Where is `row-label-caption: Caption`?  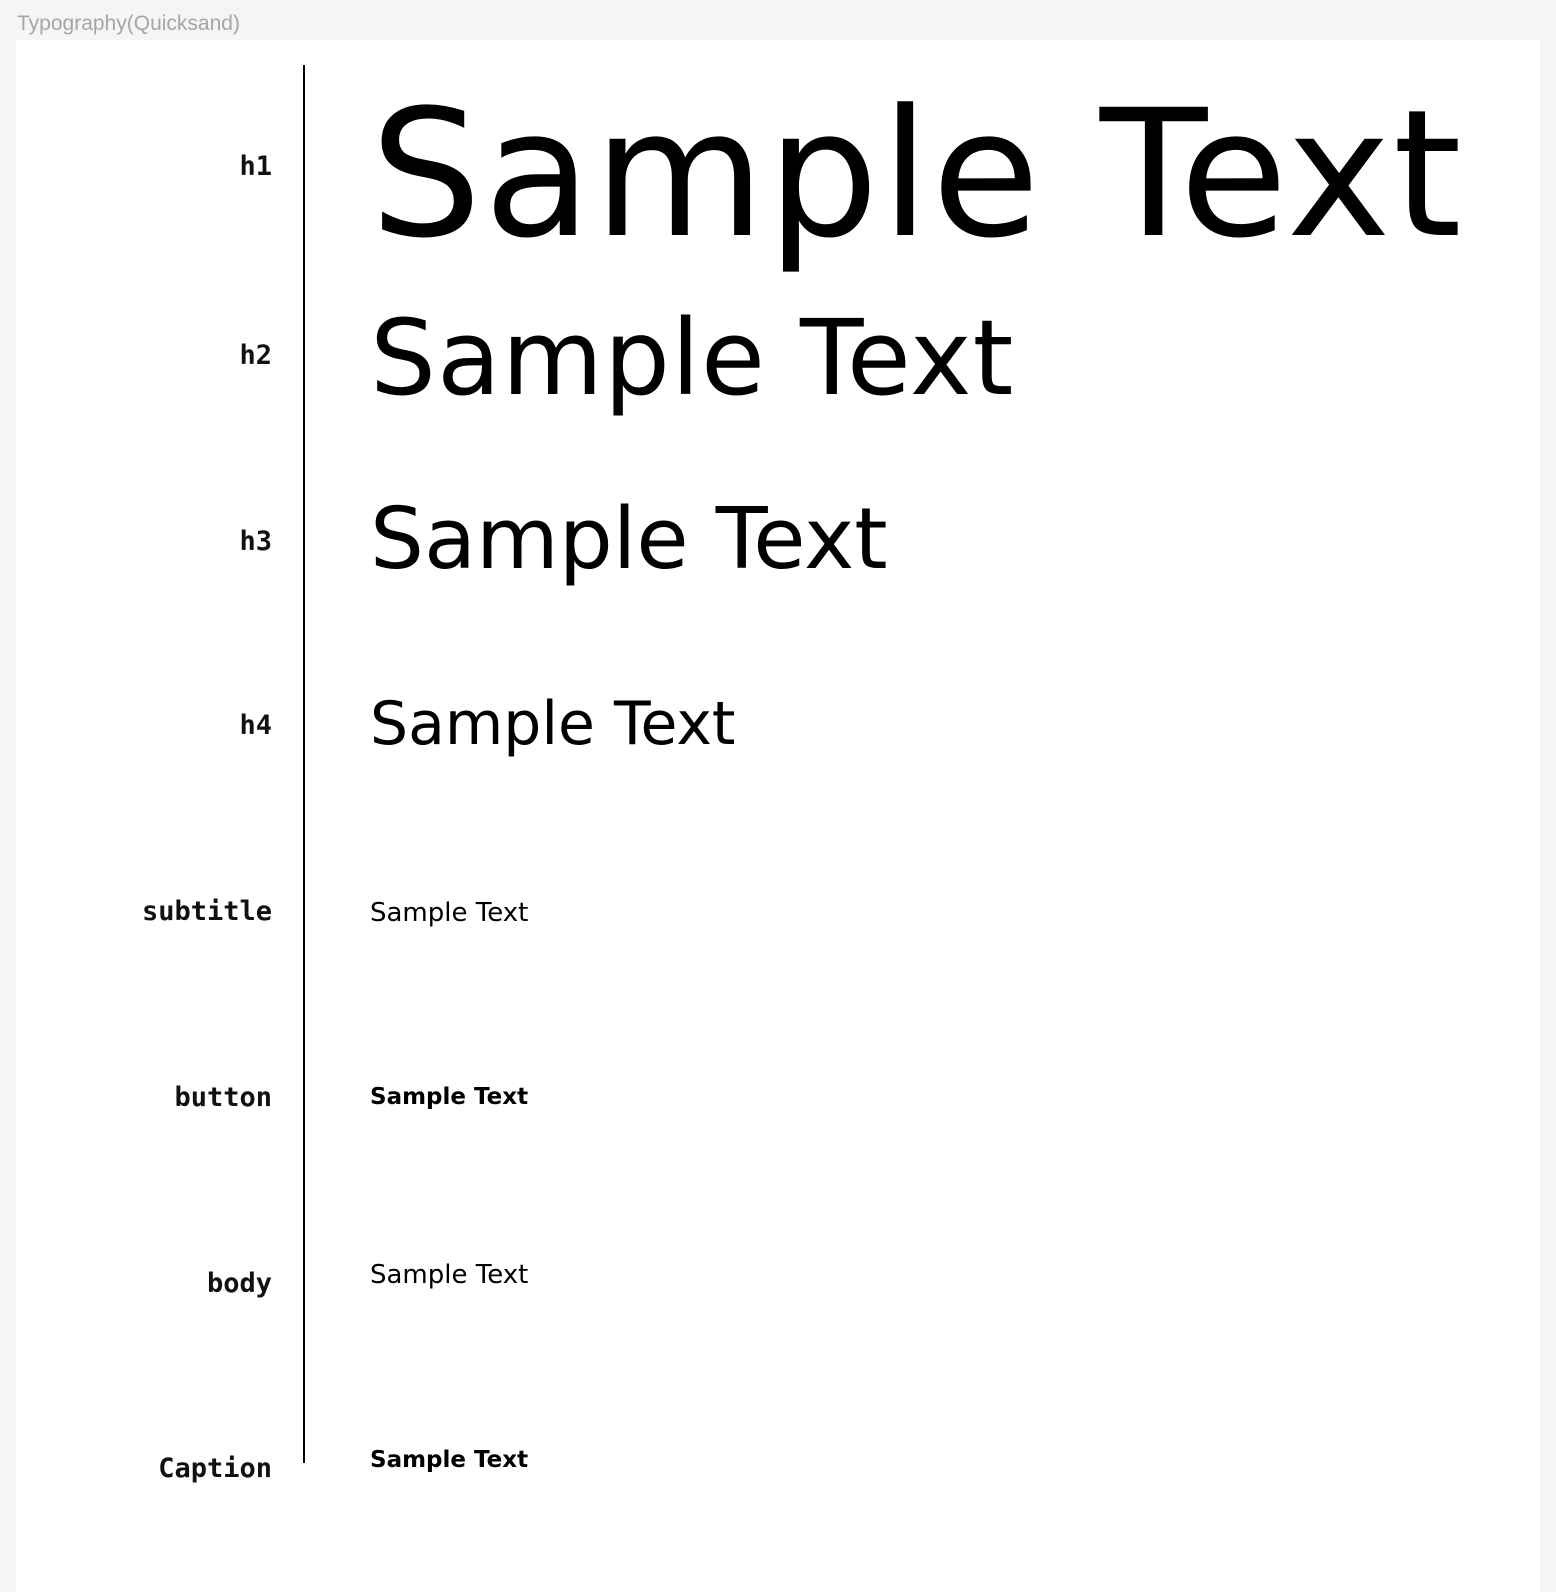
row-label-caption: Caption is located at coordinates (215, 1468).